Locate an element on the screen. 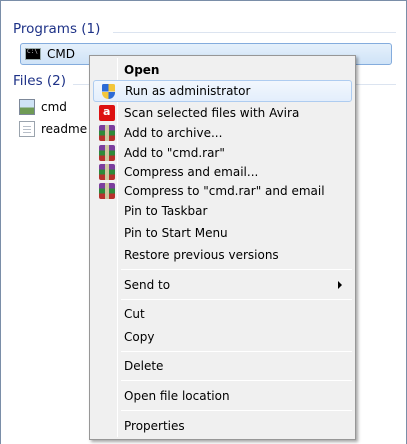 The height and width of the screenshot is (444, 407). menu-item-label: Restore previous versions is located at coordinates (201, 255).